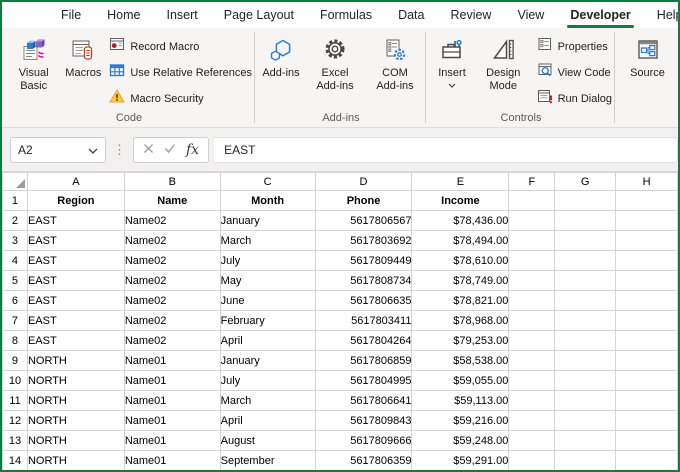  What do you see at coordinates (530, 15) in the screenshot?
I see `tab-view: View` at bounding box center [530, 15].